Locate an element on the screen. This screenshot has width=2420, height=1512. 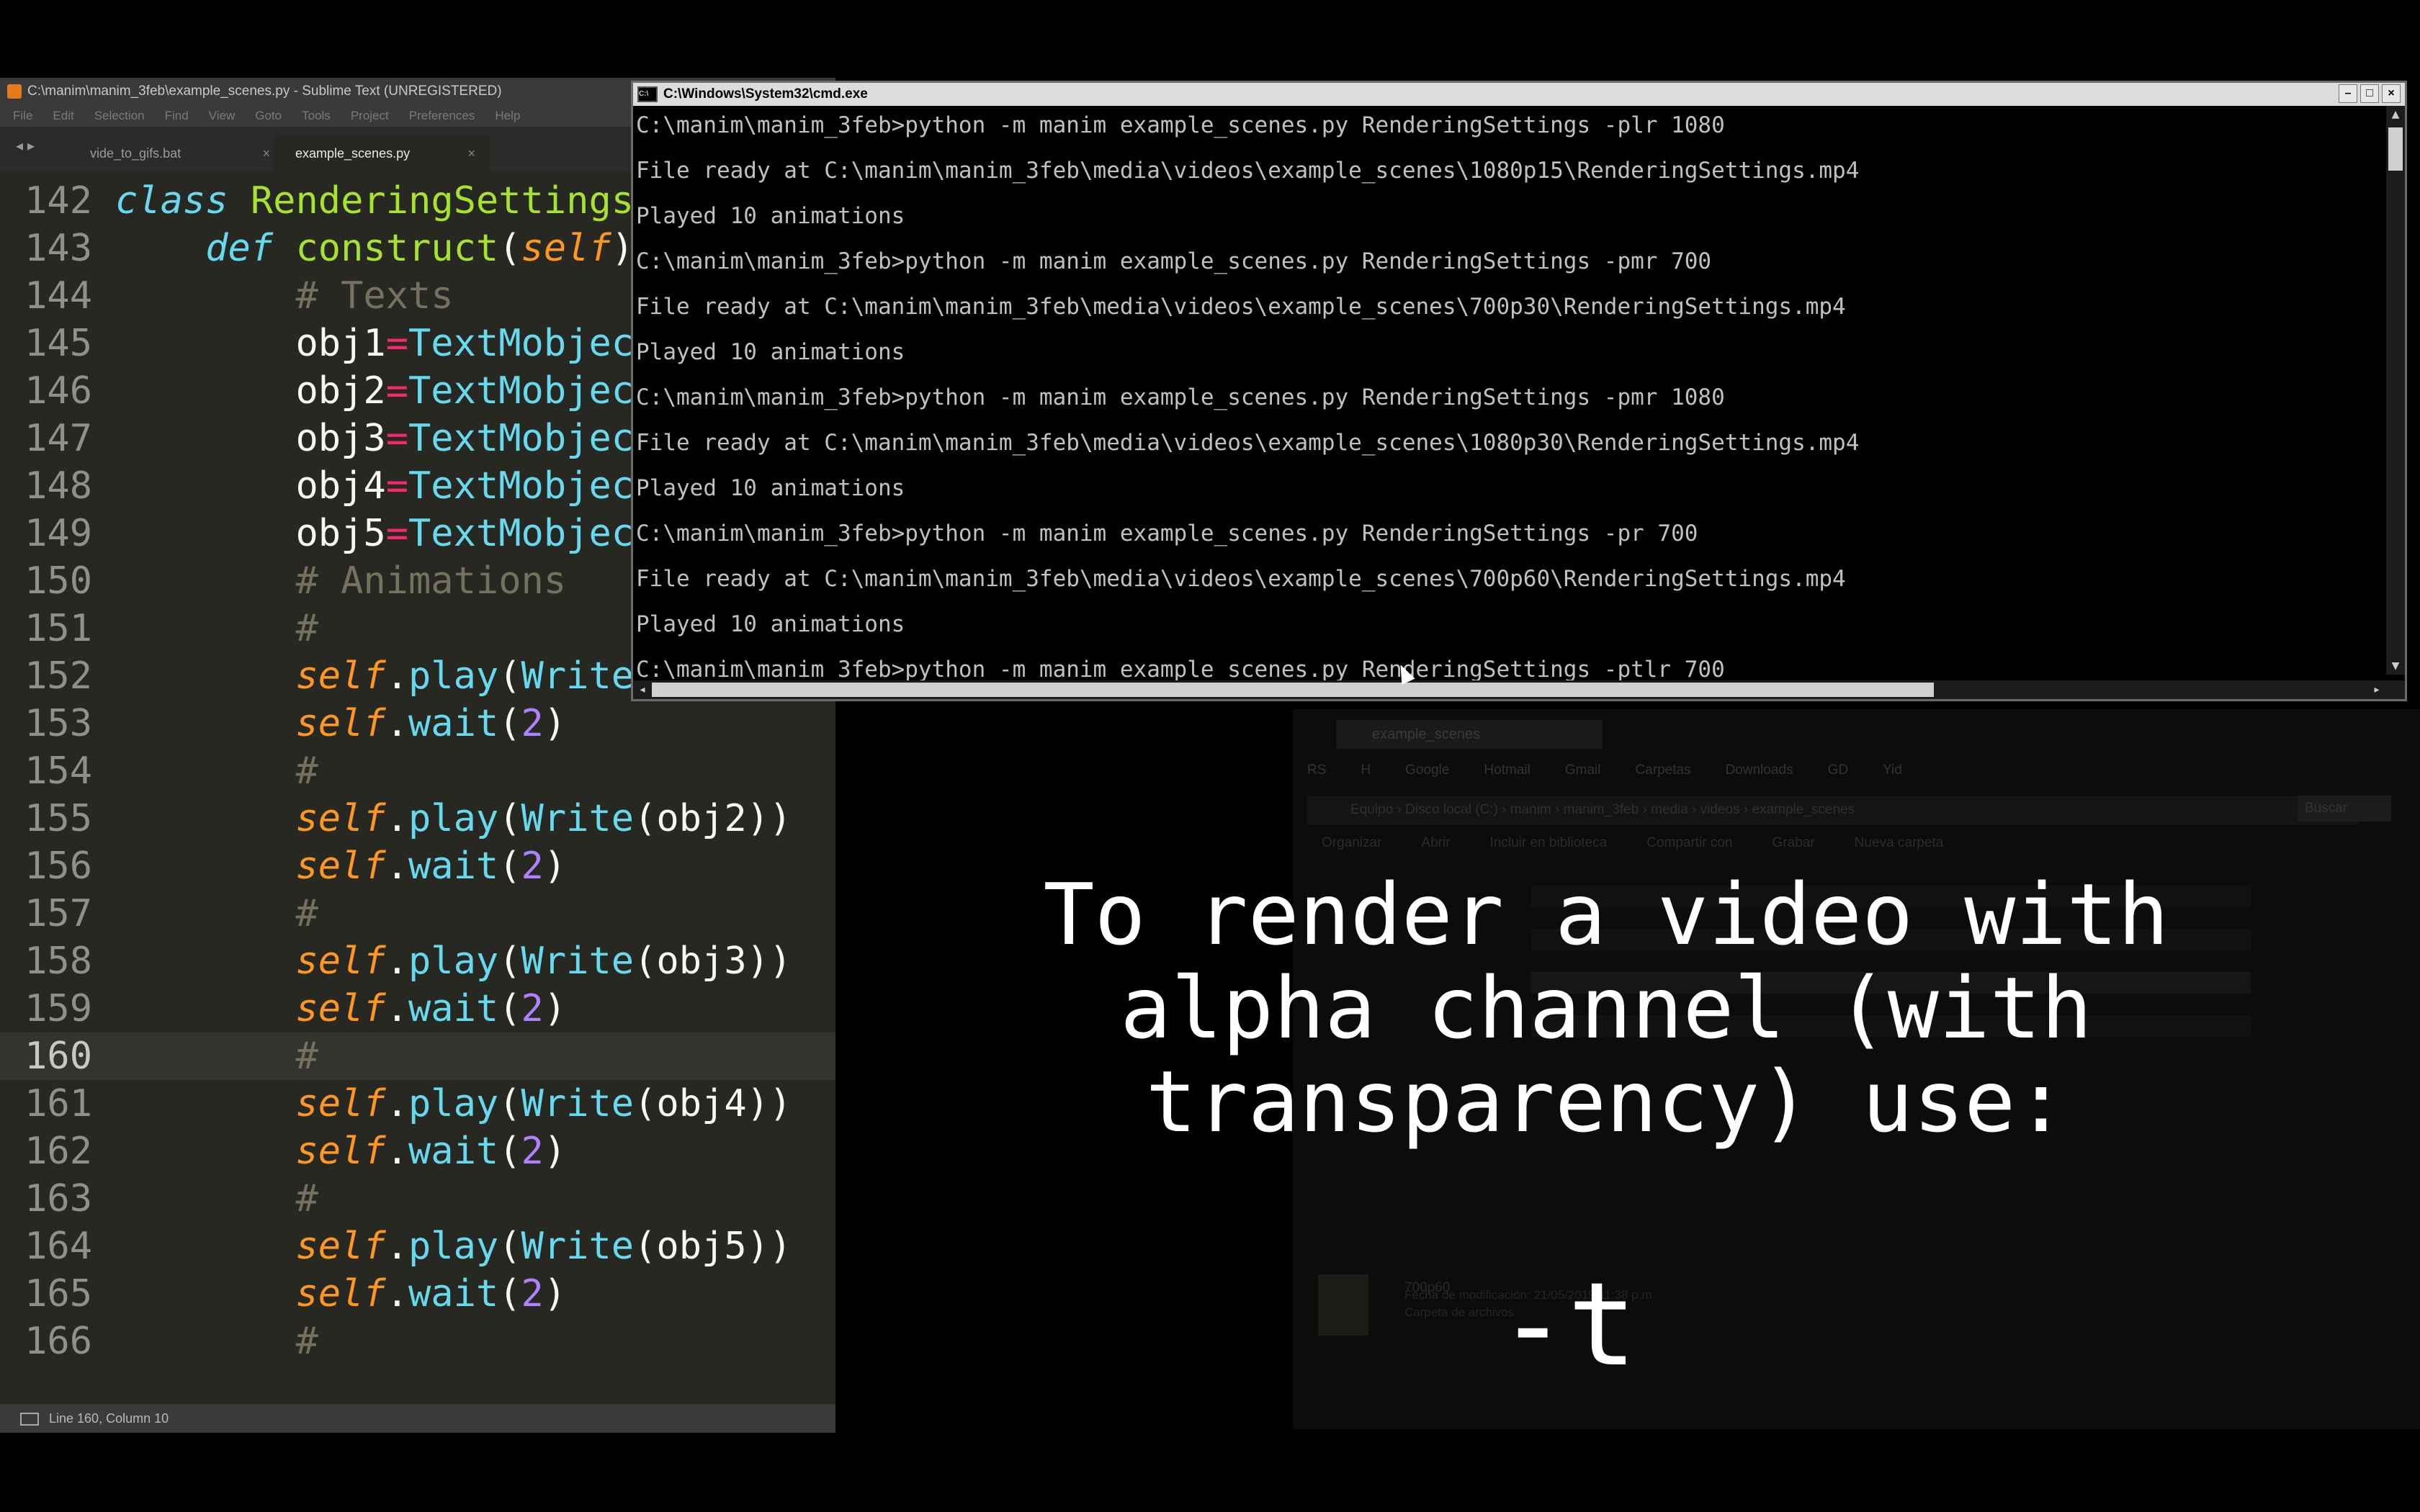
horizontal-scrollbar: ◂ ▸ is located at coordinates (1519, 689).